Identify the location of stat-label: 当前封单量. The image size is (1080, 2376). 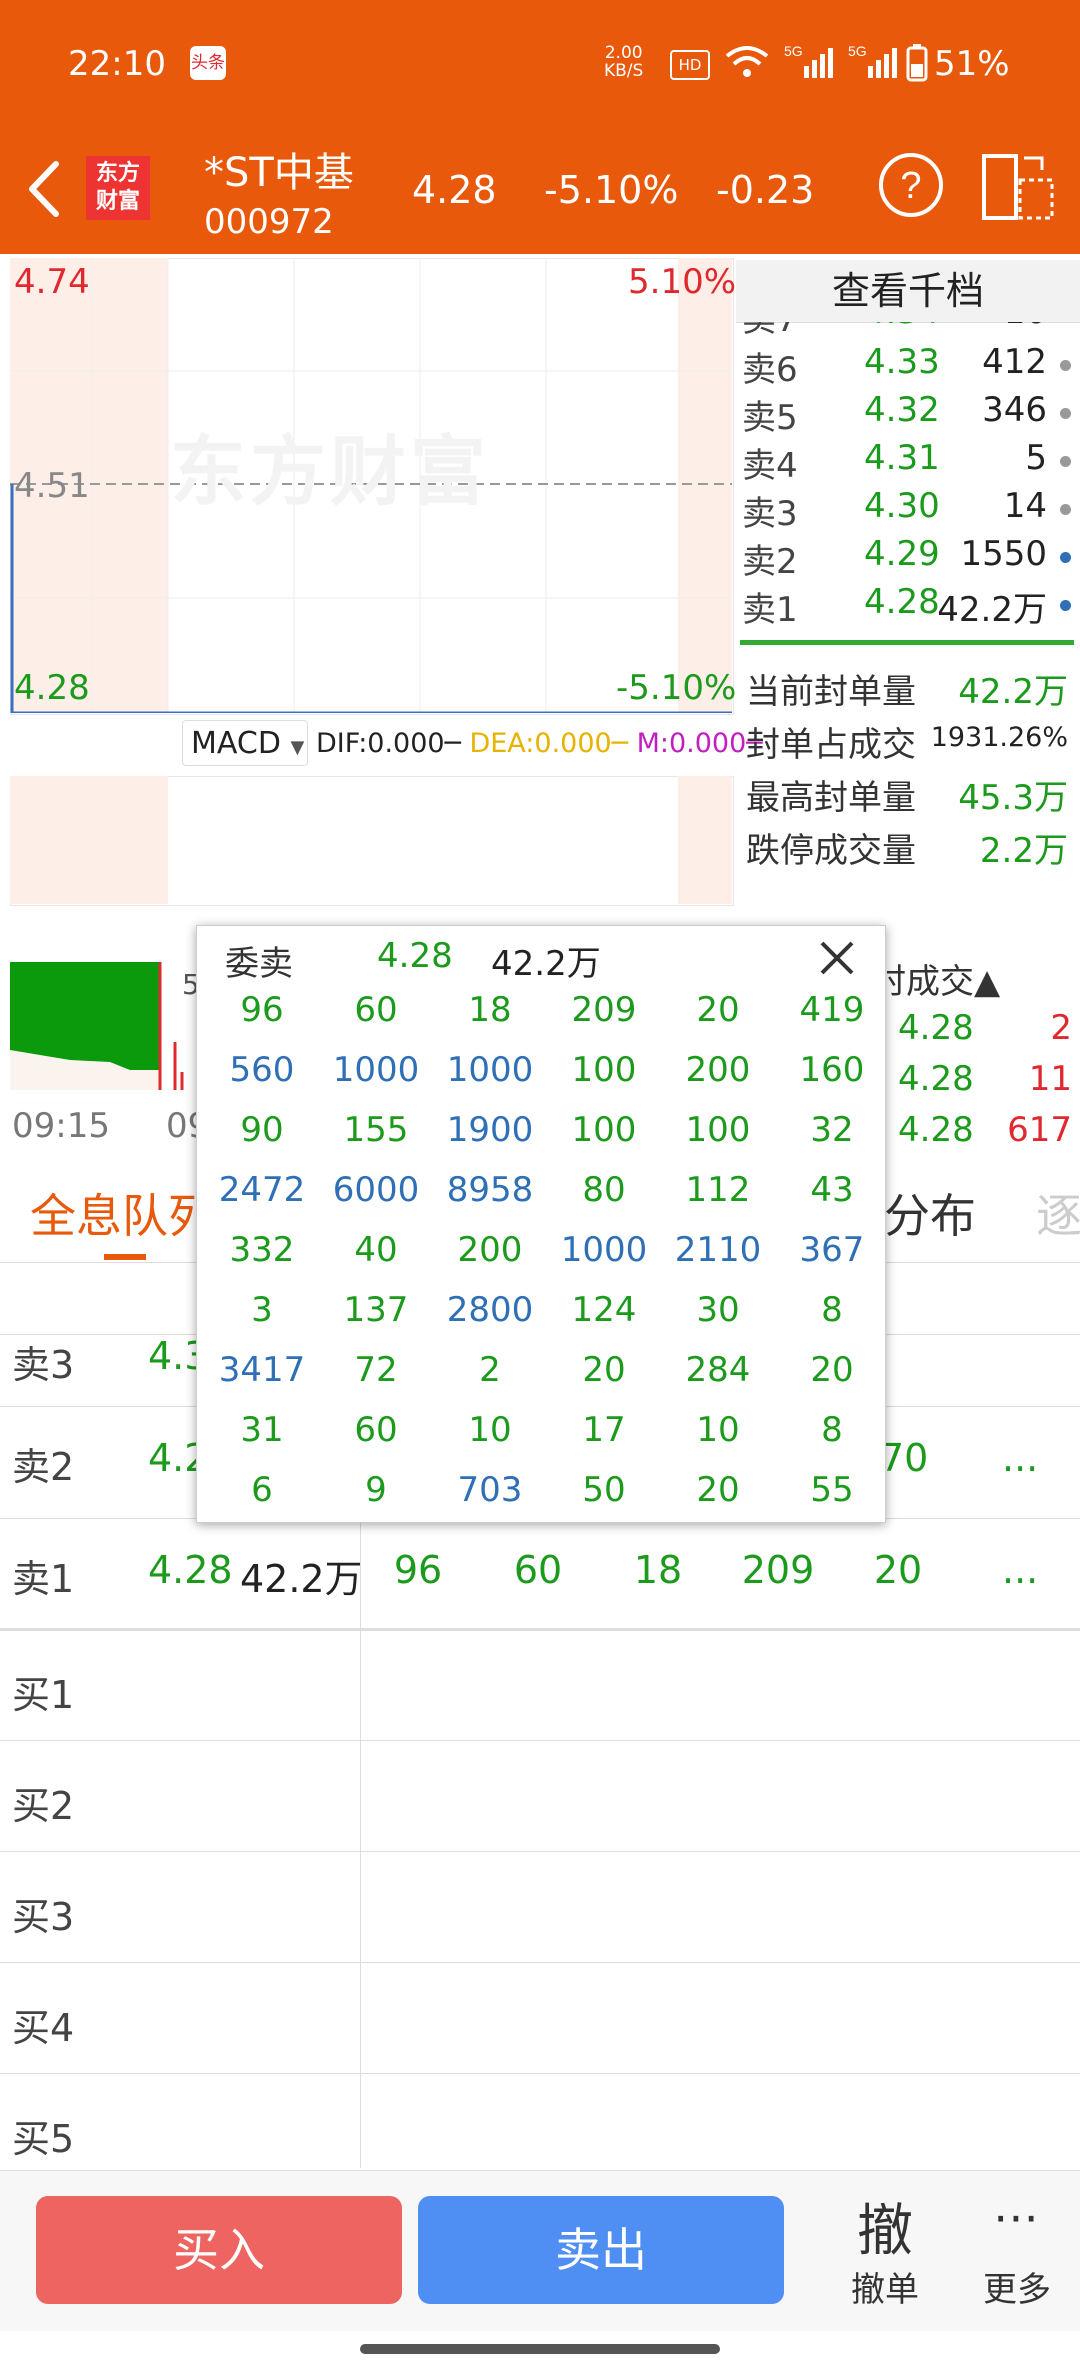
(831, 692).